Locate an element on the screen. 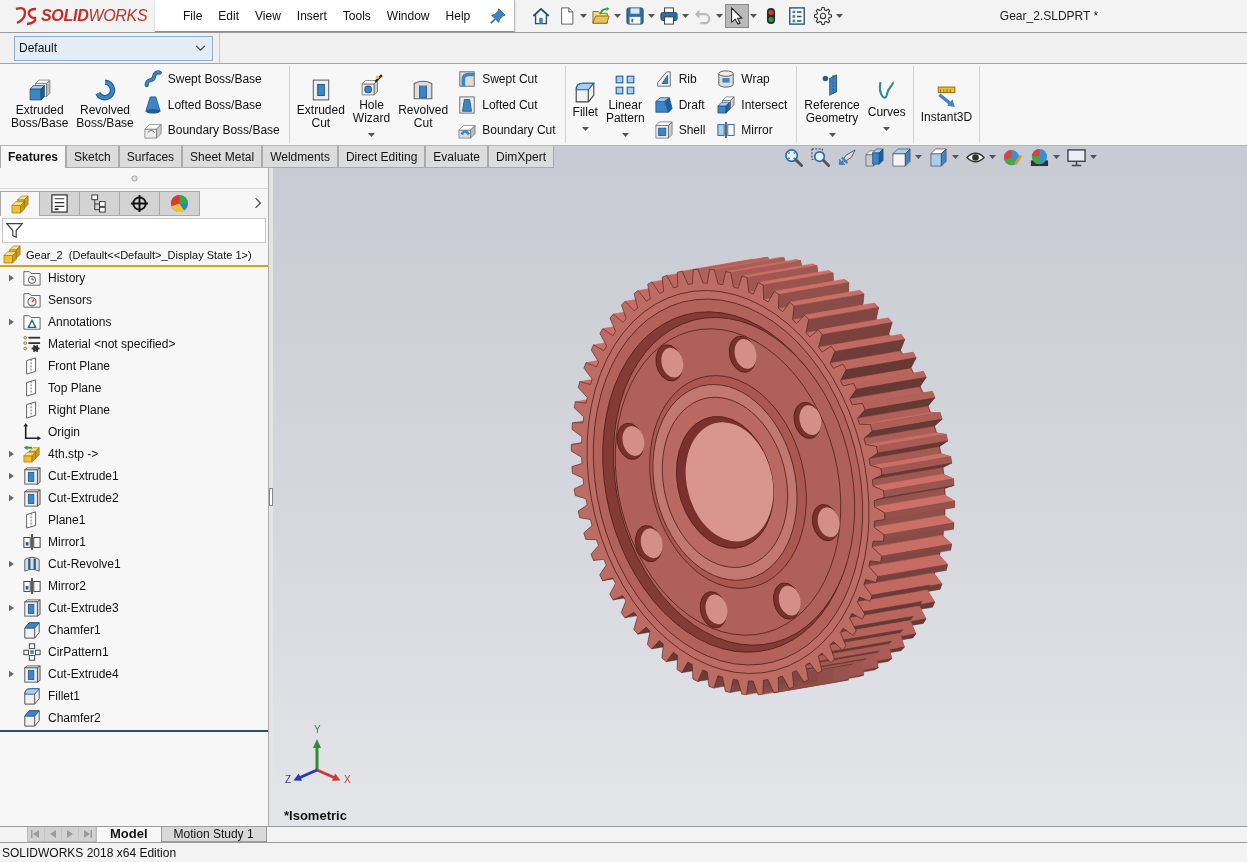 This screenshot has width=1247, height=862. tree-item: Annotations is located at coordinates (80, 322).